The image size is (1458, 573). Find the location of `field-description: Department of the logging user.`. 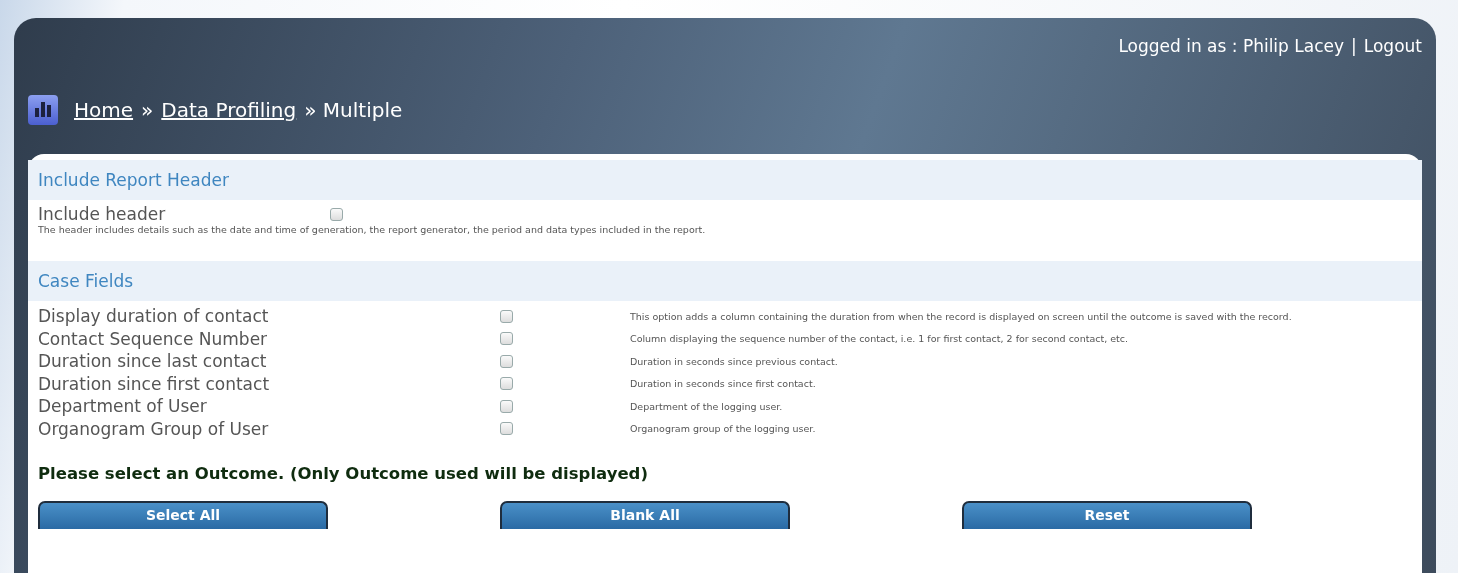

field-description: Department of the logging user. is located at coordinates (707, 406).